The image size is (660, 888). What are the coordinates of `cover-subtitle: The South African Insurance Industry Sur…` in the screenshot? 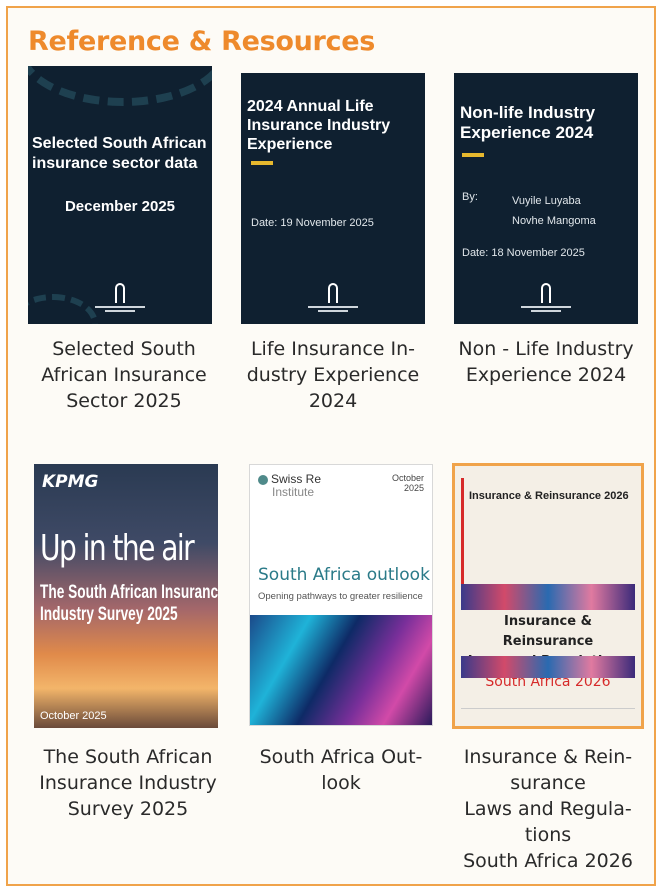 It's located at (129, 603).